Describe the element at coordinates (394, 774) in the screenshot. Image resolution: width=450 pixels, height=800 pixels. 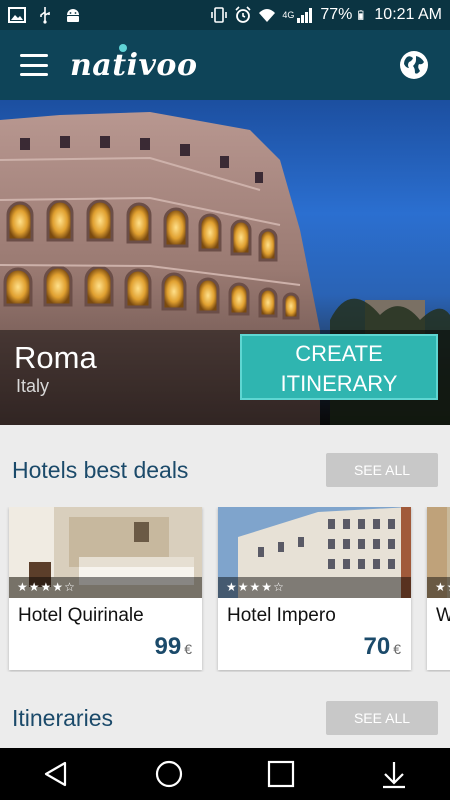
I see `download-icon` at that location.